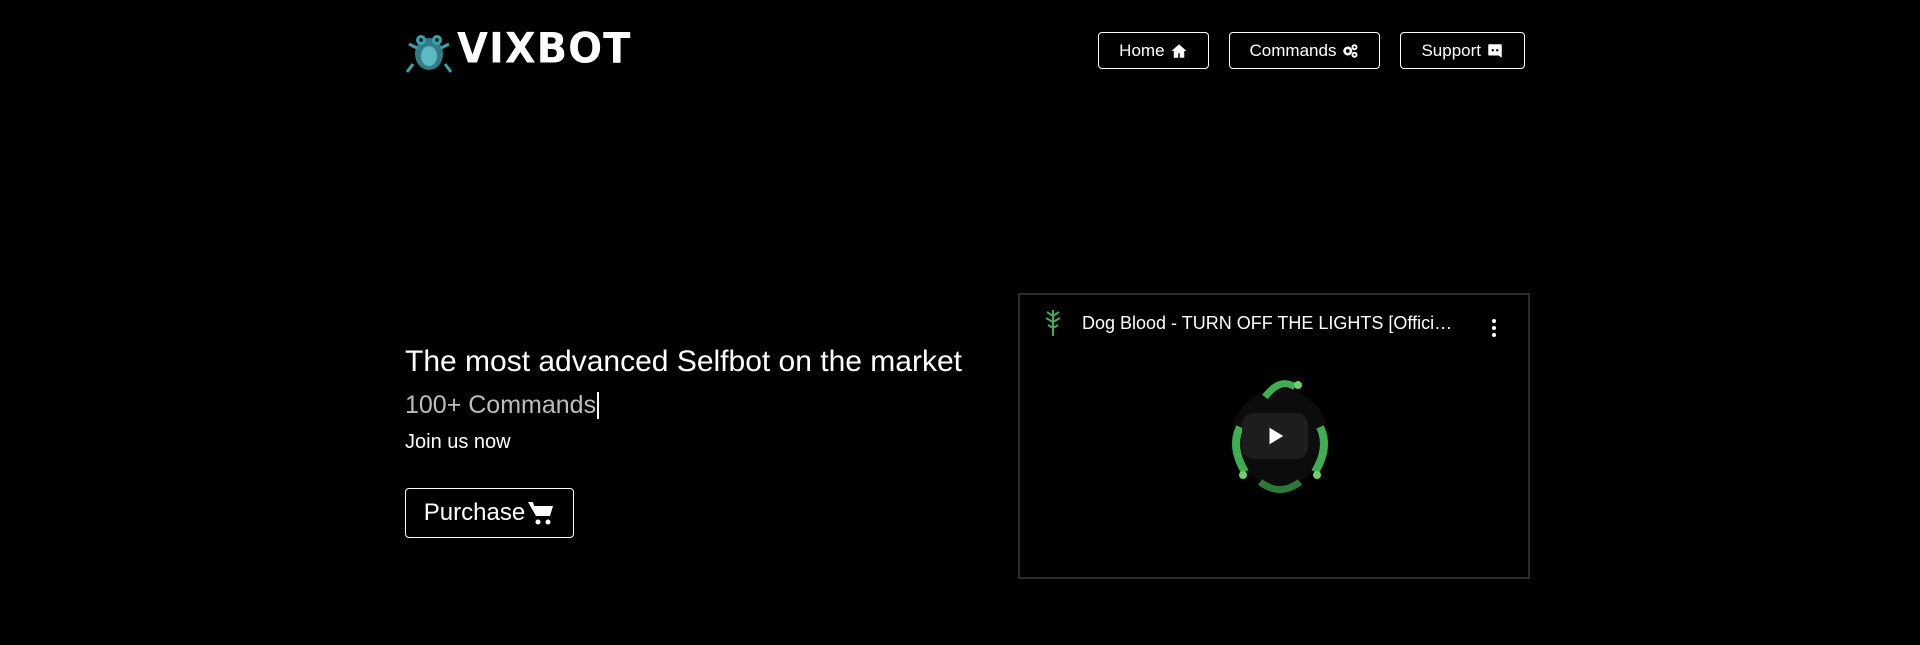 The height and width of the screenshot is (645, 1920). Describe the element at coordinates (1350, 50) in the screenshot. I see `gears-icon` at that location.